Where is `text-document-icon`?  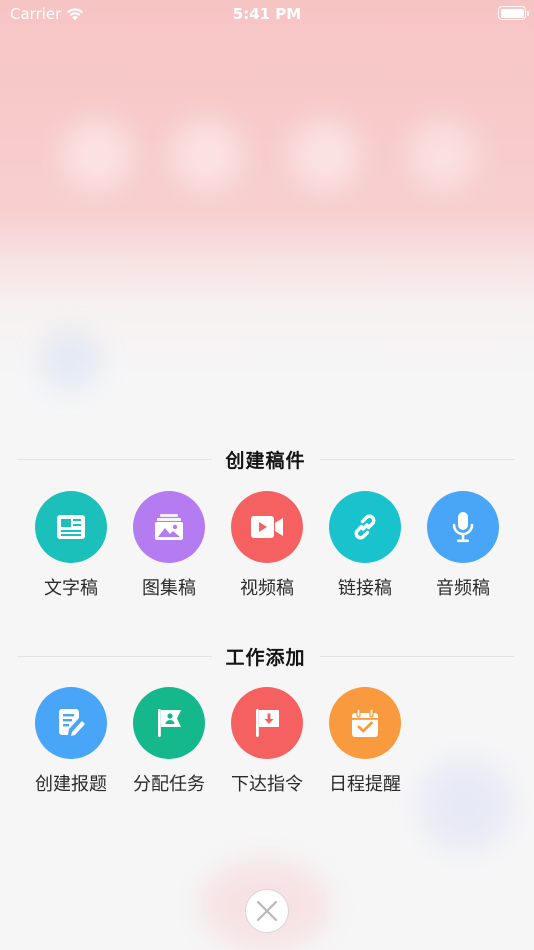
text-document-icon is located at coordinates (71, 527).